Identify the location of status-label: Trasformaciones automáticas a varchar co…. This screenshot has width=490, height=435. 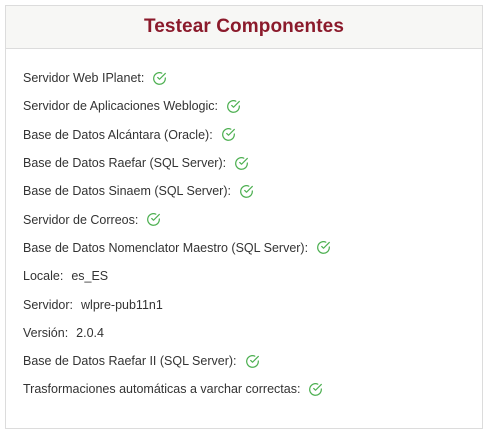
(162, 389).